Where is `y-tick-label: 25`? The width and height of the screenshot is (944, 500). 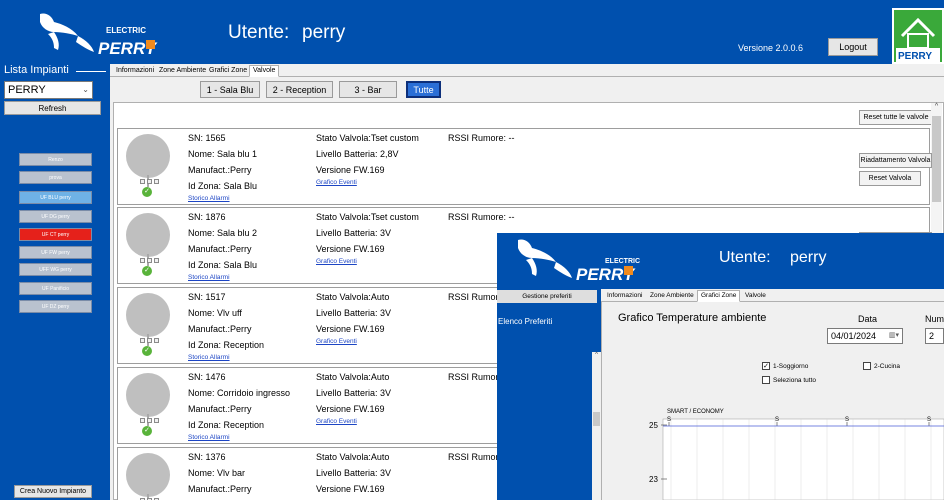
y-tick-label: 25 is located at coordinates (653, 425).